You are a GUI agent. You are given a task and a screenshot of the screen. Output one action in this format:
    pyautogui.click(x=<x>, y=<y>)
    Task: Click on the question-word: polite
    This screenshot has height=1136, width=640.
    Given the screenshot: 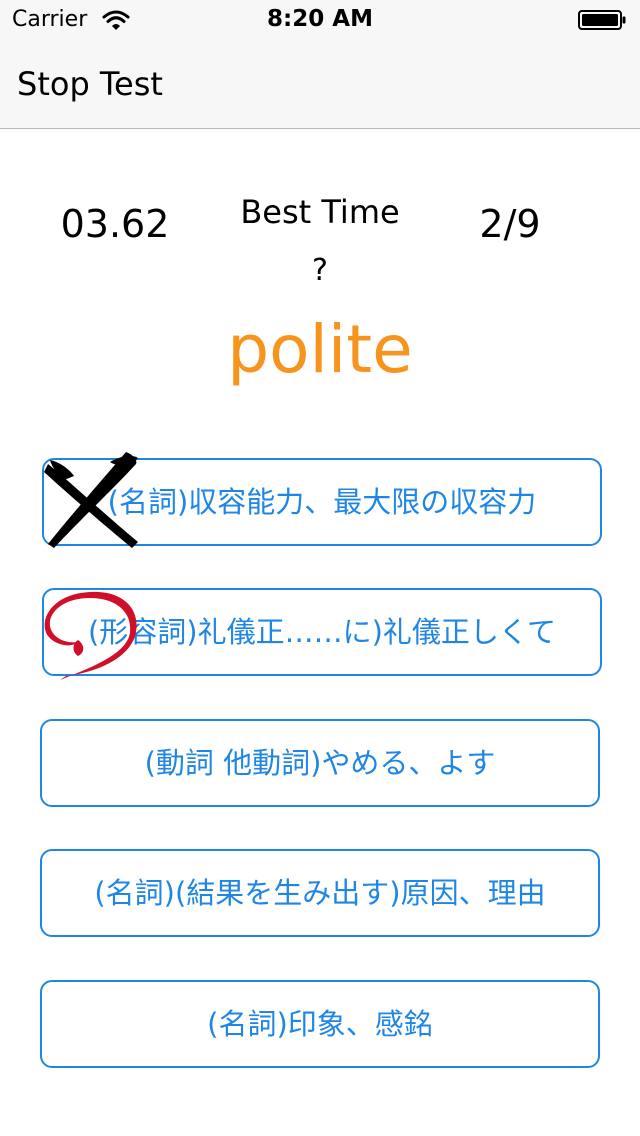 What is the action you would take?
    pyautogui.click(x=320, y=349)
    